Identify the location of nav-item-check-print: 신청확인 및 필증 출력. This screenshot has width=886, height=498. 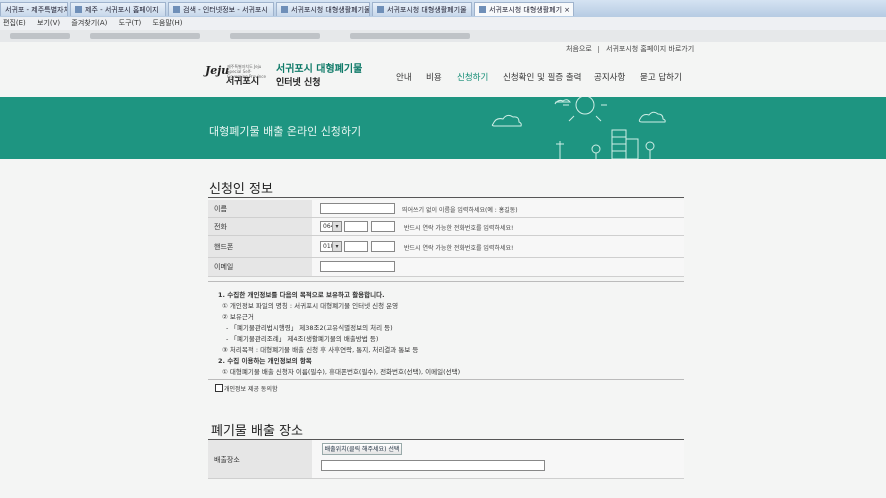
(542, 77).